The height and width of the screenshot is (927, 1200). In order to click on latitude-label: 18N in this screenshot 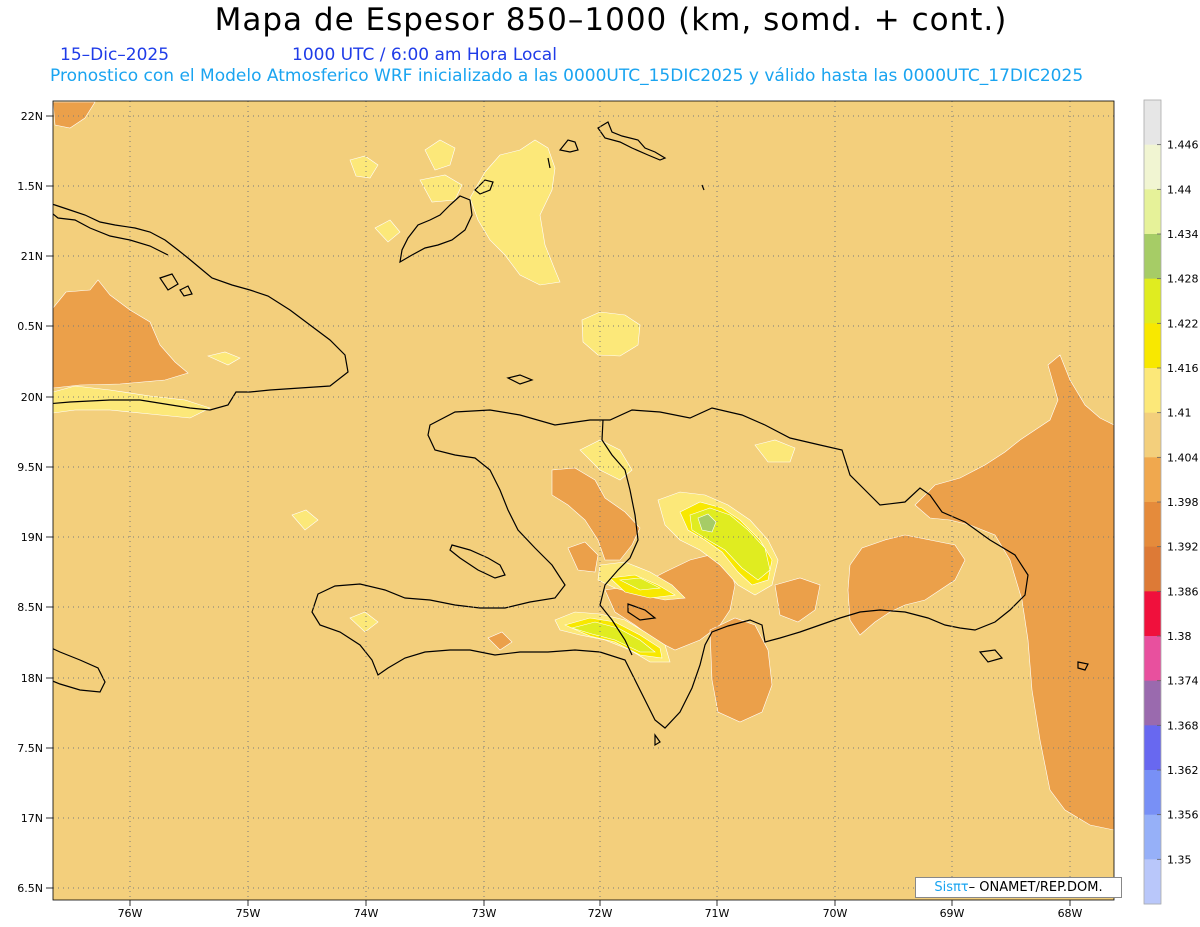, I will do `click(32, 678)`.